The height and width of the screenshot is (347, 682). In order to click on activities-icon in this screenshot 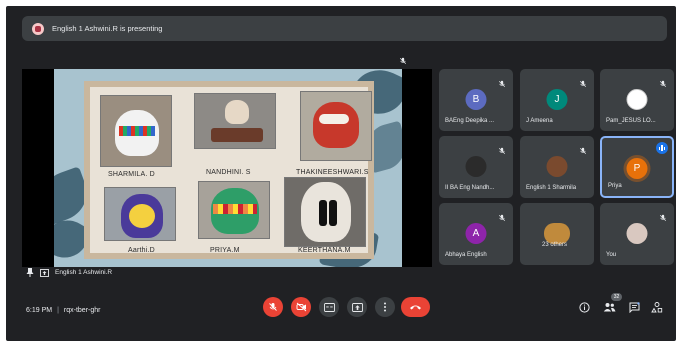, I will do `click(657, 306)`.